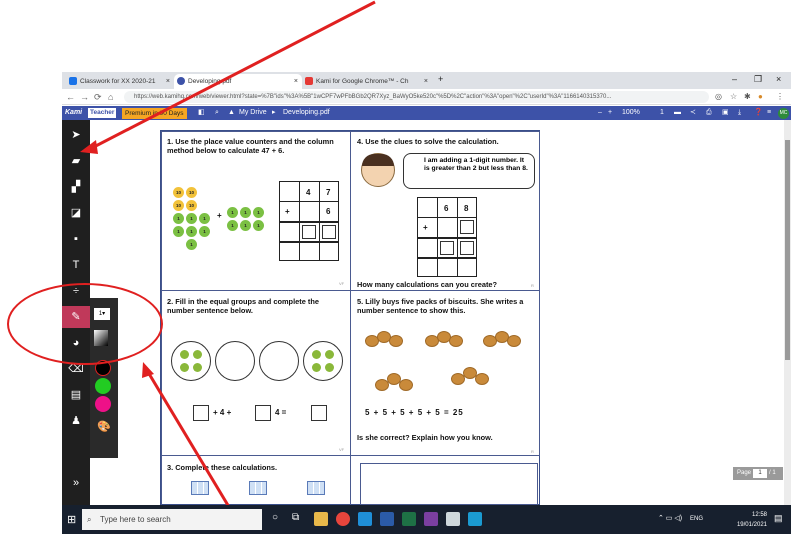 This screenshot has height=534, width=791. What do you see at coordinates (759, 515) in the screenshot?
I see `clock-time: 12:58` at bounding box center [759, 515].